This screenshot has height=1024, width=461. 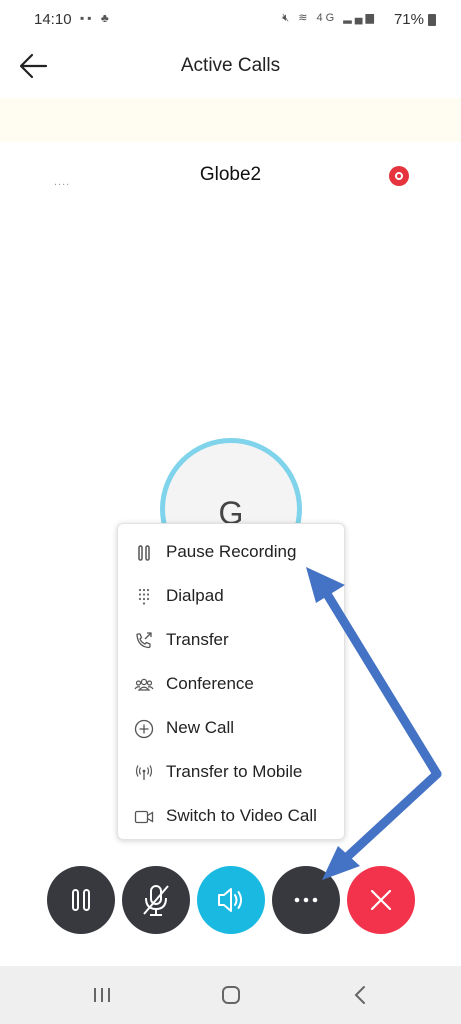 I want to click on menu-item-label: Transfer to Mobile, so click(x=234, y=771).